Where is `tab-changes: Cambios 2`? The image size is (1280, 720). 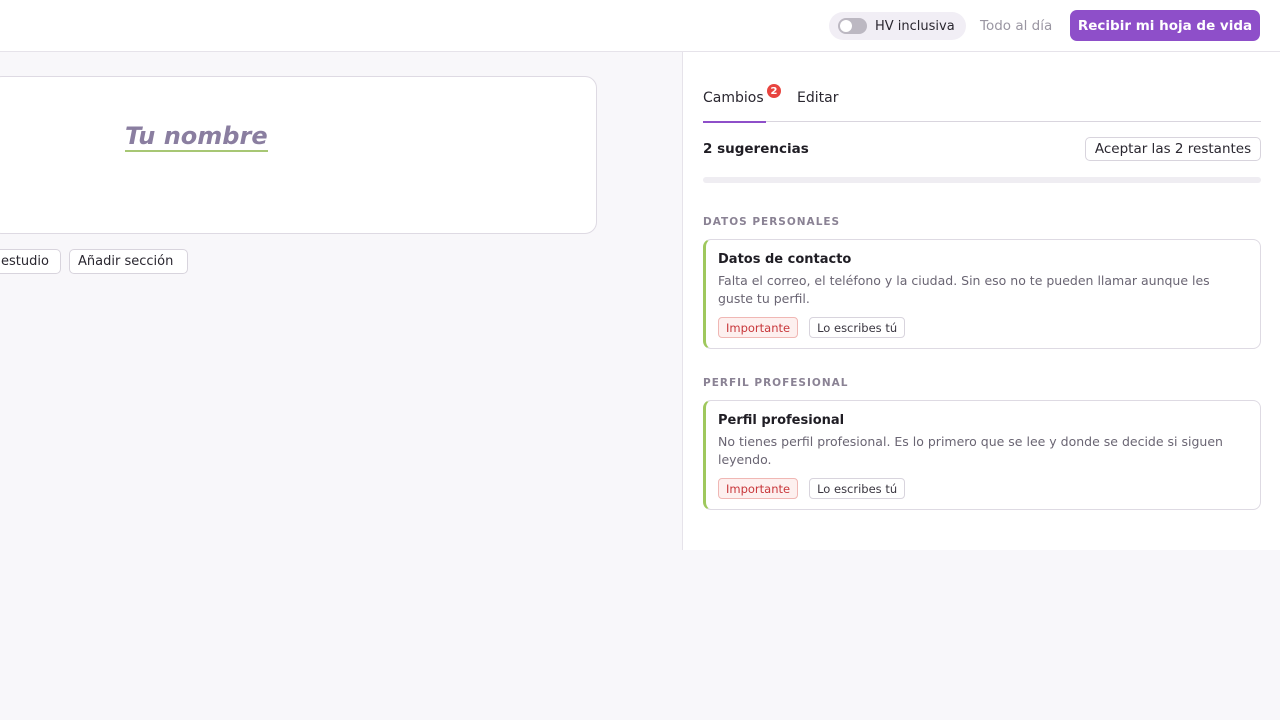 tab-changes: Cambios 2 is located at coordinates (742, 103).